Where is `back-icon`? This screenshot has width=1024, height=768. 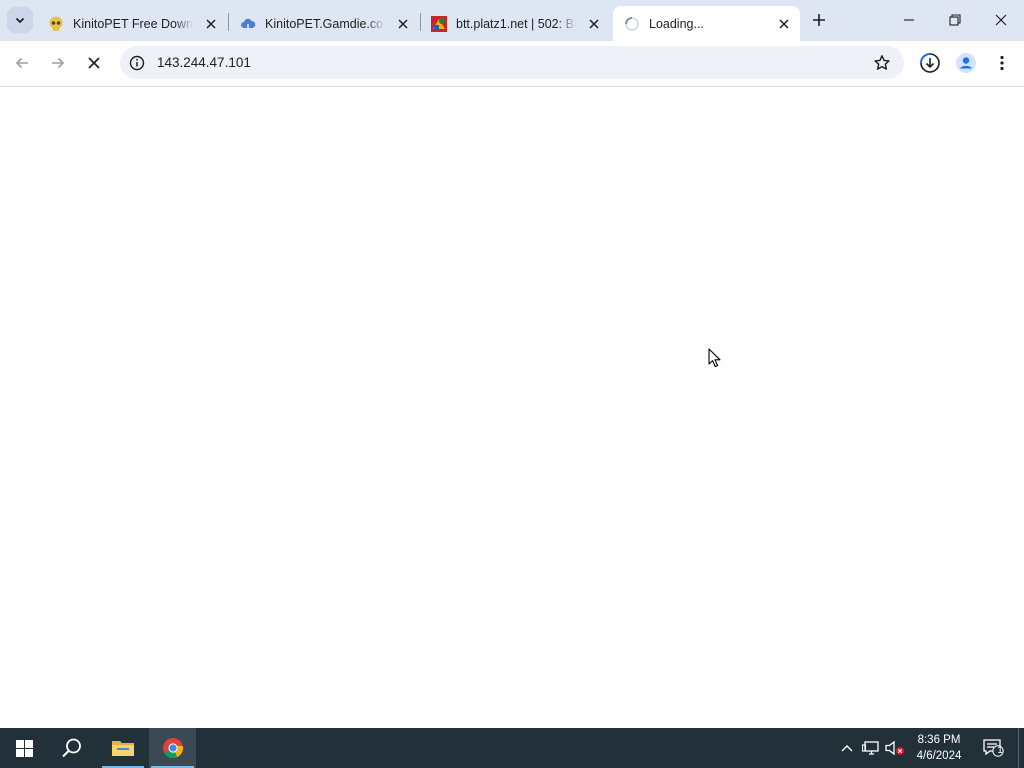 back-icon is located at coordinates (21, 63).